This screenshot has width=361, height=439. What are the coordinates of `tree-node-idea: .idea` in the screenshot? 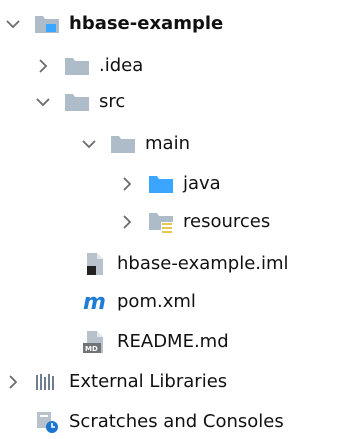 It's located at (88, 66).